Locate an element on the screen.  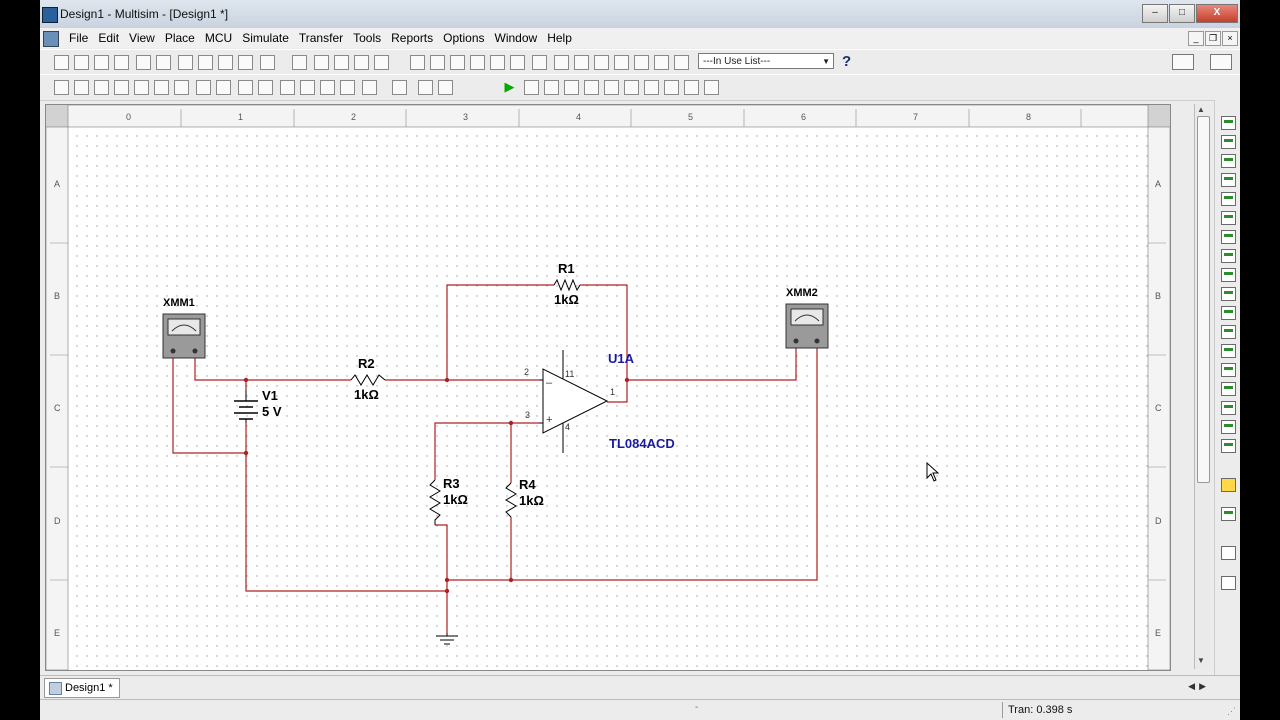
iv-analyzer-icon is located at coordinates (1228, 313).